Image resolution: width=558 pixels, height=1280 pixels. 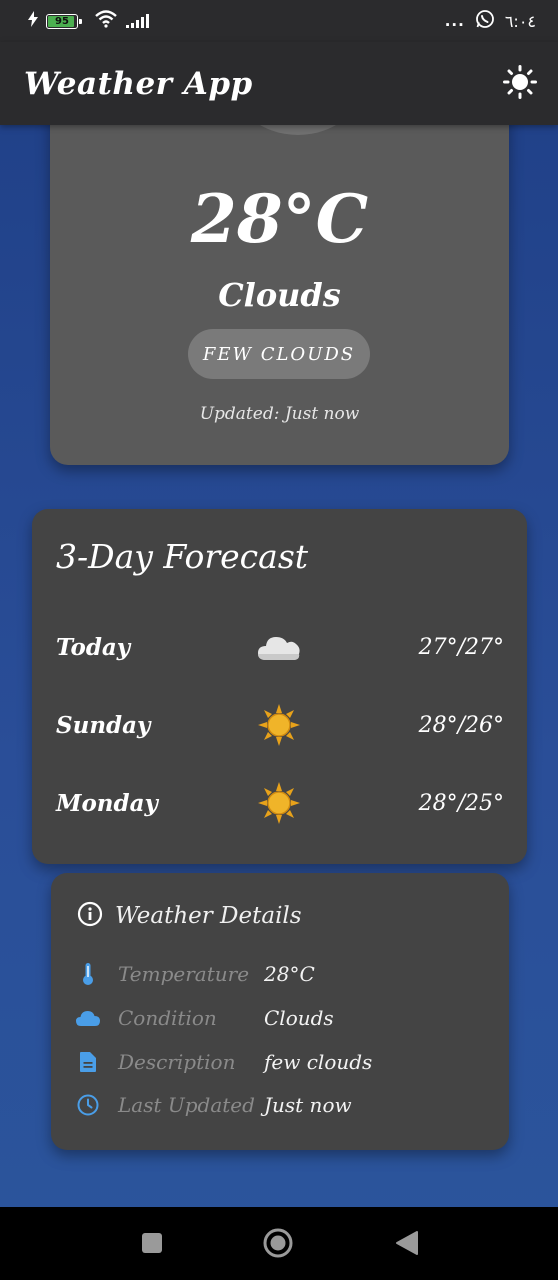 What do you see at coordinates (461, 647) in the screenshot?
I see `forecast-temps: 27°/27°` at bounding box center [461, 647].